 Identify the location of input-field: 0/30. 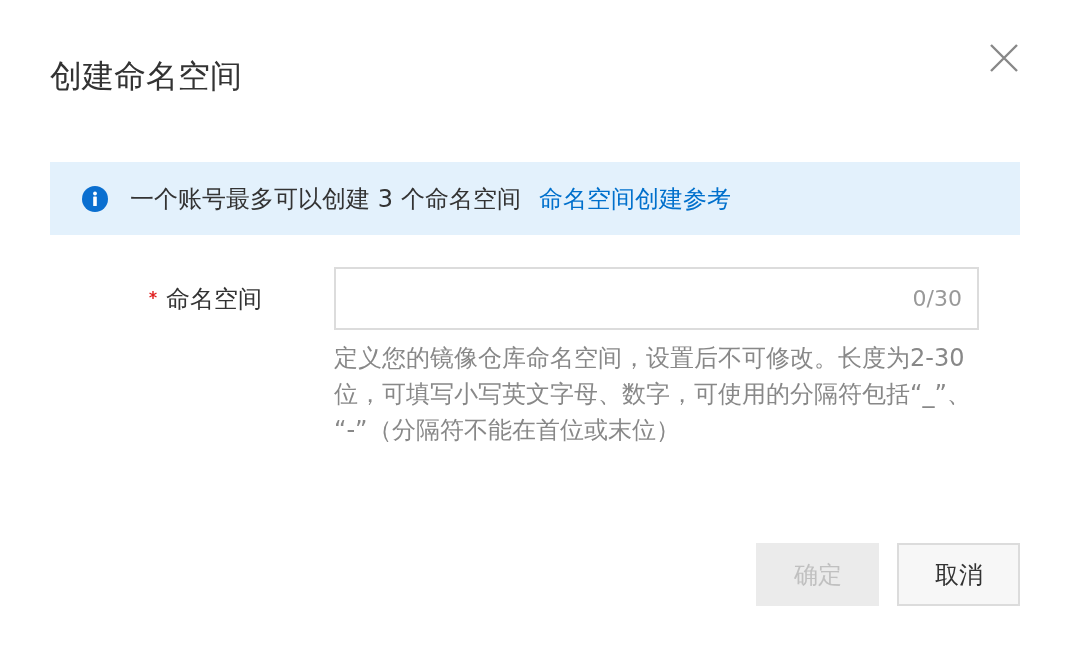
(656, 298).